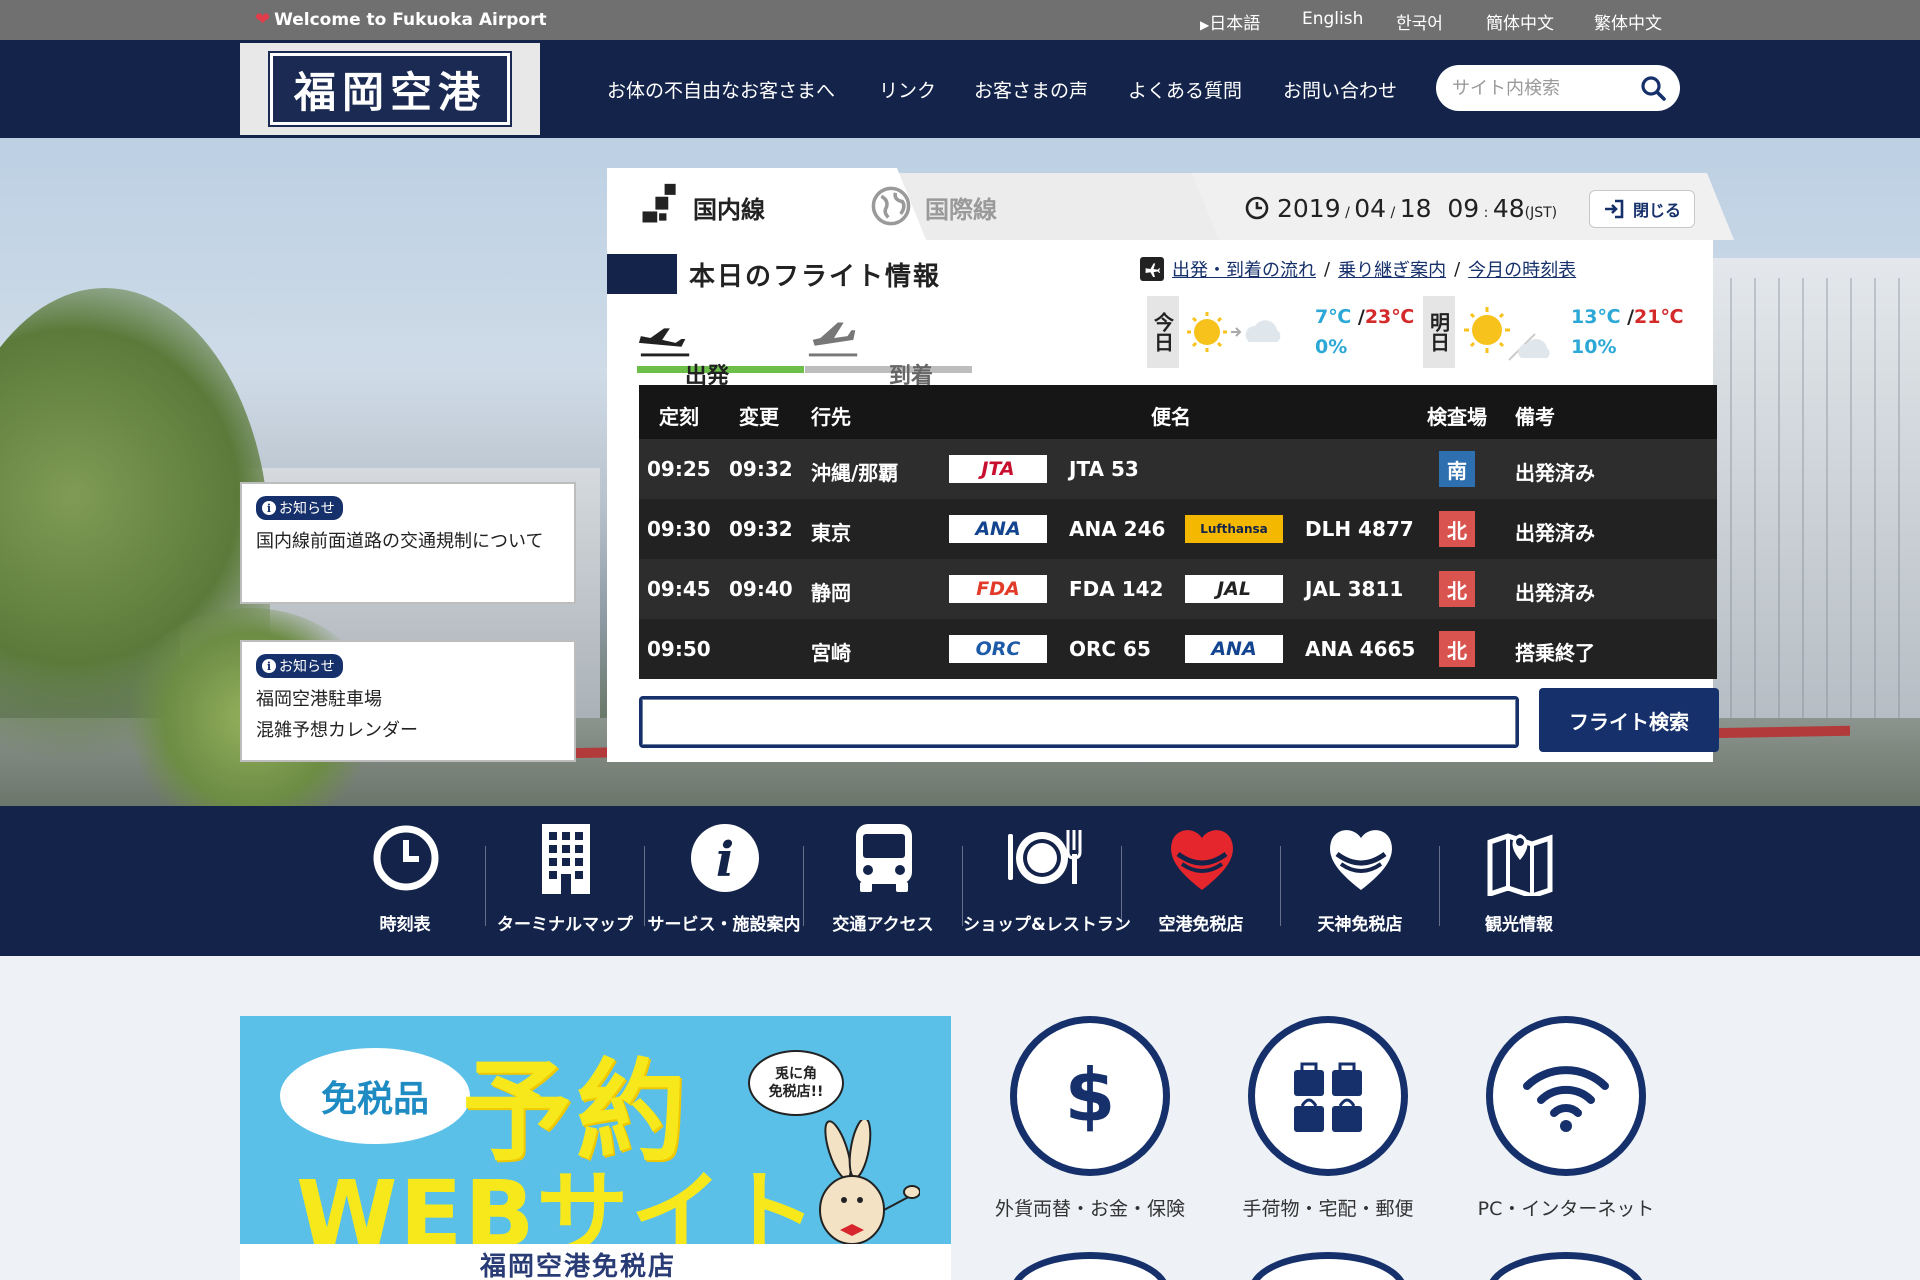  Describe the element at coordinates (1163, 332) in the screenshot. I see `weather-day-label: 今日` at that location.